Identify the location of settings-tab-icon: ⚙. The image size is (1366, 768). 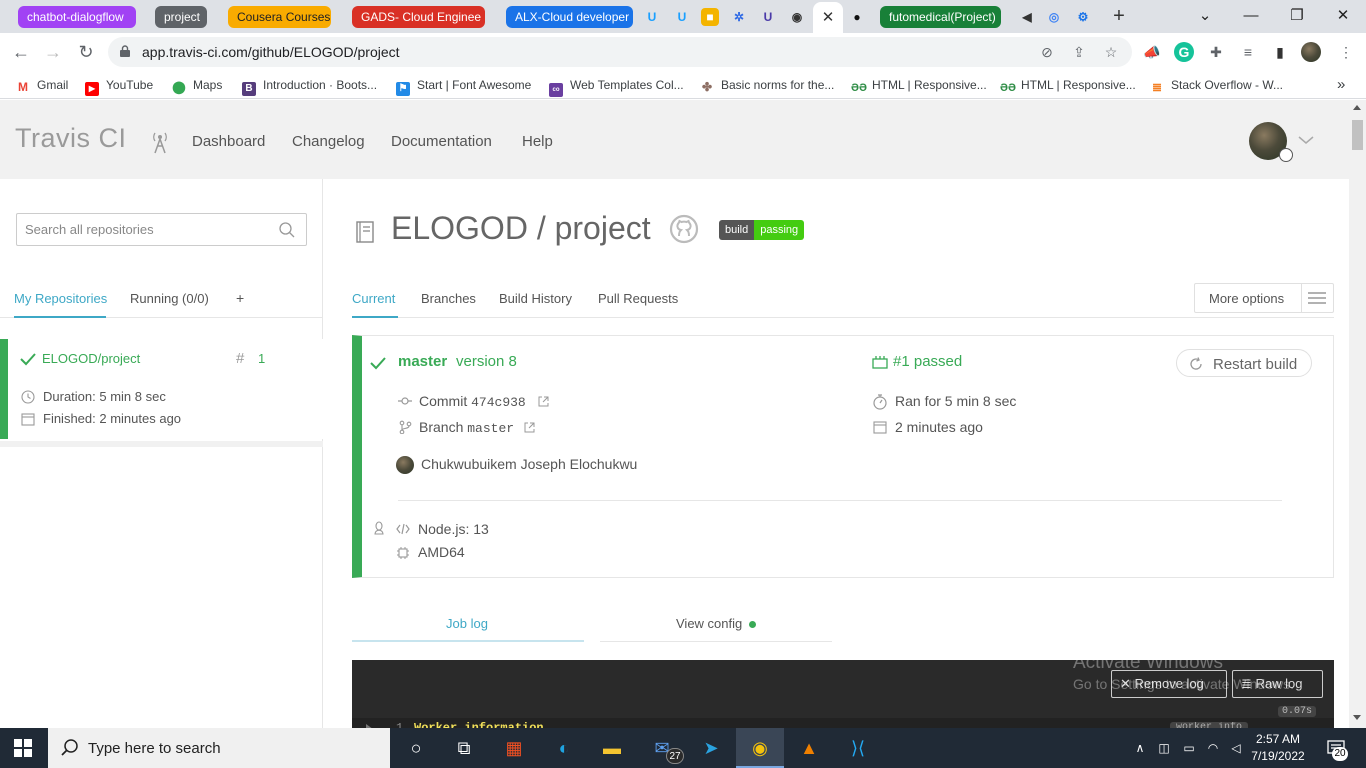
(1083, 17).